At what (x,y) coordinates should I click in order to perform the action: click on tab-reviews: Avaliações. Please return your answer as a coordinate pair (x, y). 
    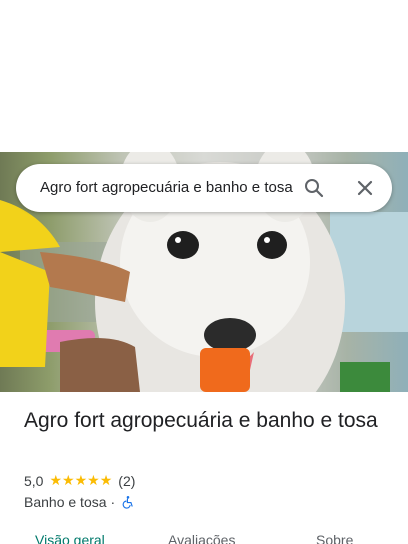
    Looking at the image, I should click on (201, 538).